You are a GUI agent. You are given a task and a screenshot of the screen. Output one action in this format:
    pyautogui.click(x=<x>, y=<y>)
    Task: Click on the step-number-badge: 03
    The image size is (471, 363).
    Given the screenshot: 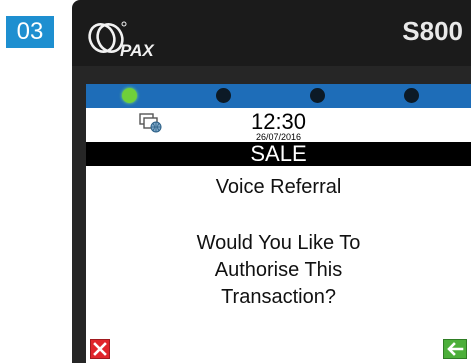 What is the action you would take?
    pyautogui.click(x=30, y=32)
    